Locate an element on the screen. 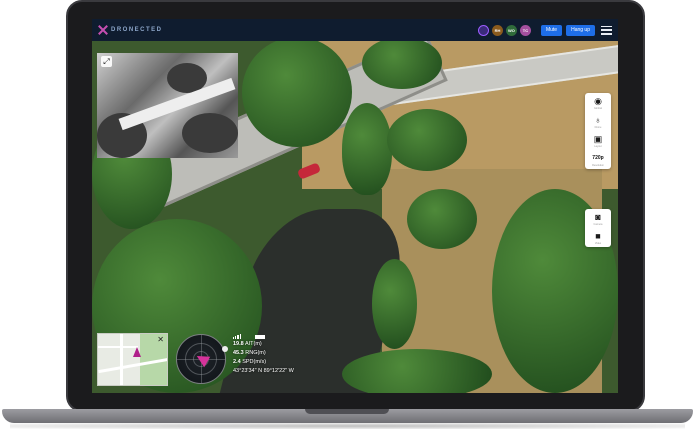 The width and height of the screenshot is (695, 433). laptop-notch is located at coordinates (347, 411).